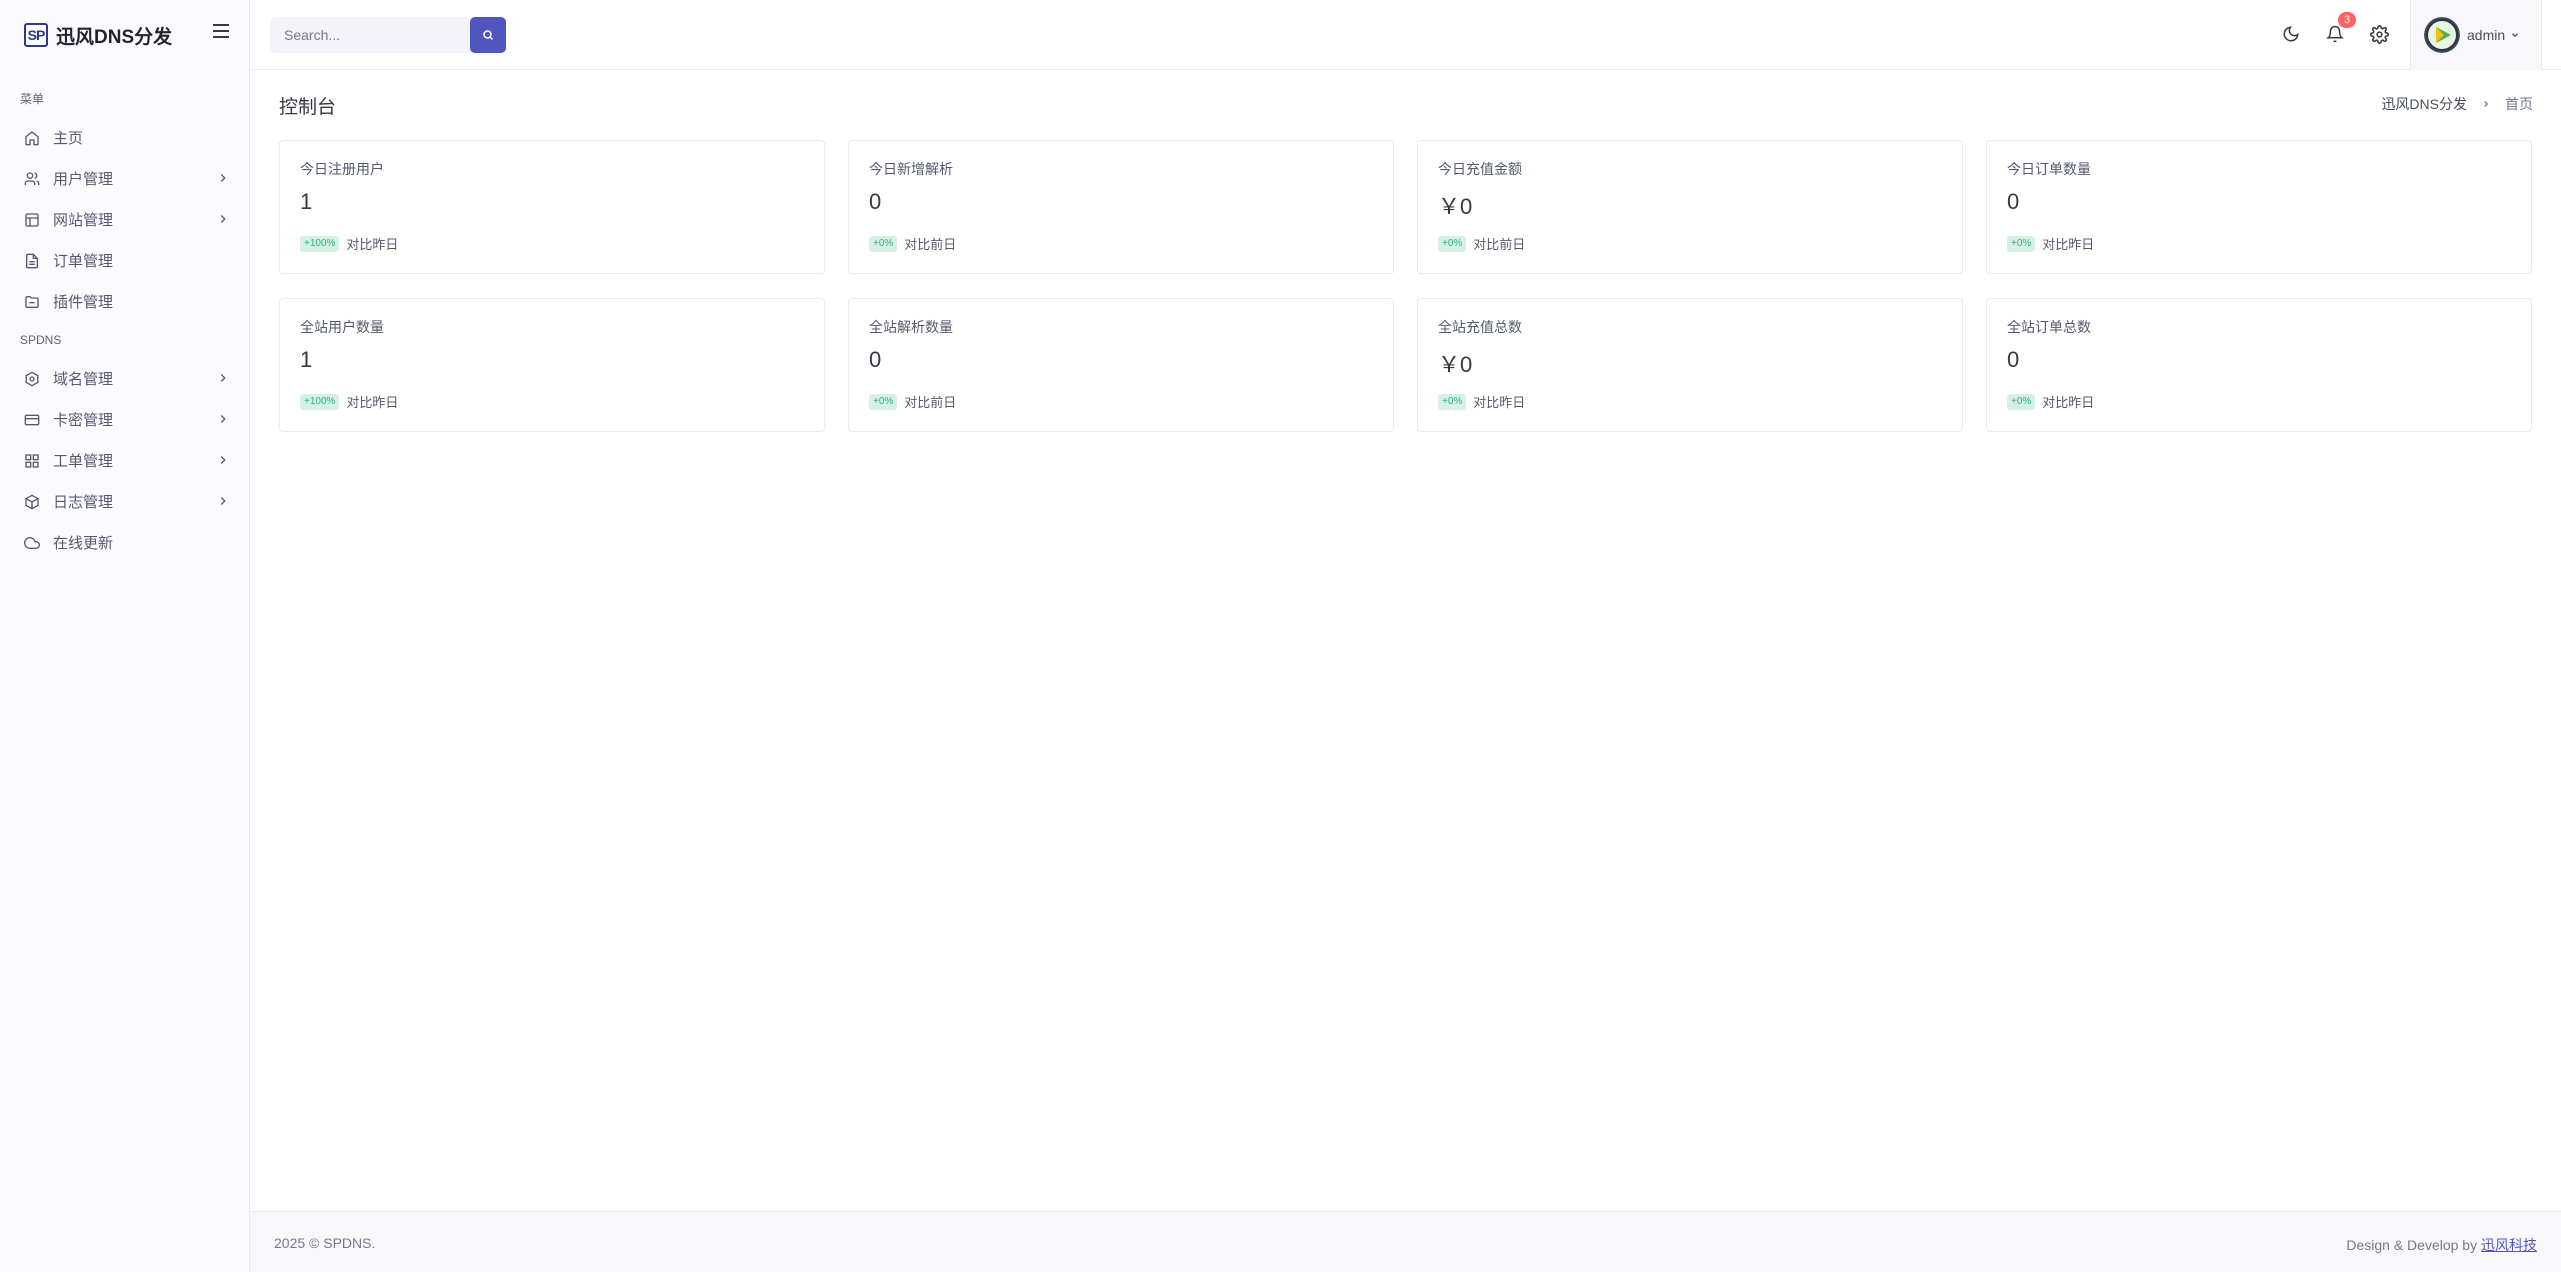  Describe the element at coordinates (32, 302) in the screenshot. I see `folder-icon` at that location.